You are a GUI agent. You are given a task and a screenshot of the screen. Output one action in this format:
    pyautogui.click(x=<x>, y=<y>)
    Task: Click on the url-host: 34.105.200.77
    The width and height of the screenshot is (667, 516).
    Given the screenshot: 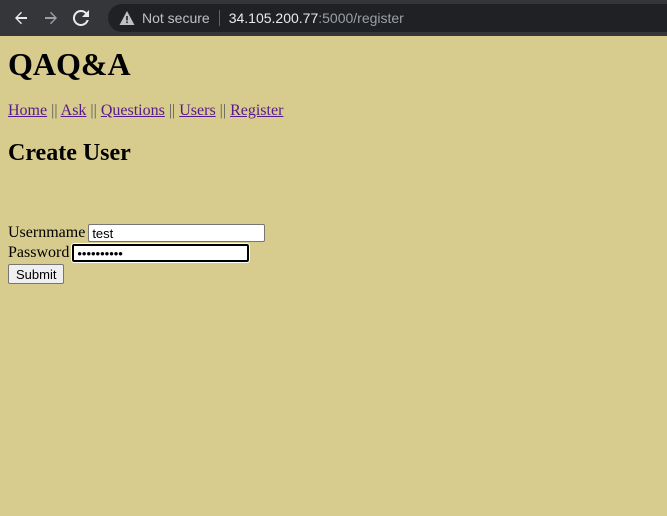 What is the action you would take?
    pyautogui.click(x=273, y=18)
    